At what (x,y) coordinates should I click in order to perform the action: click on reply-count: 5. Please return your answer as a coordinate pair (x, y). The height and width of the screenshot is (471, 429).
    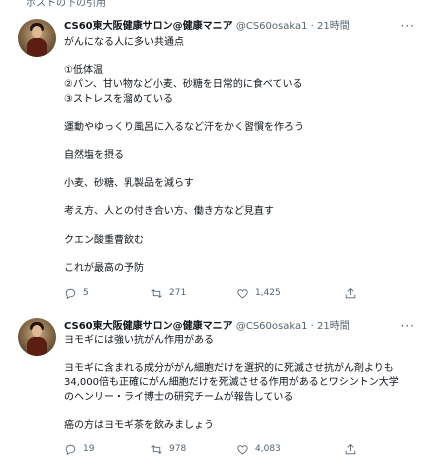
    Looking at the image, I should click on (86, 293).